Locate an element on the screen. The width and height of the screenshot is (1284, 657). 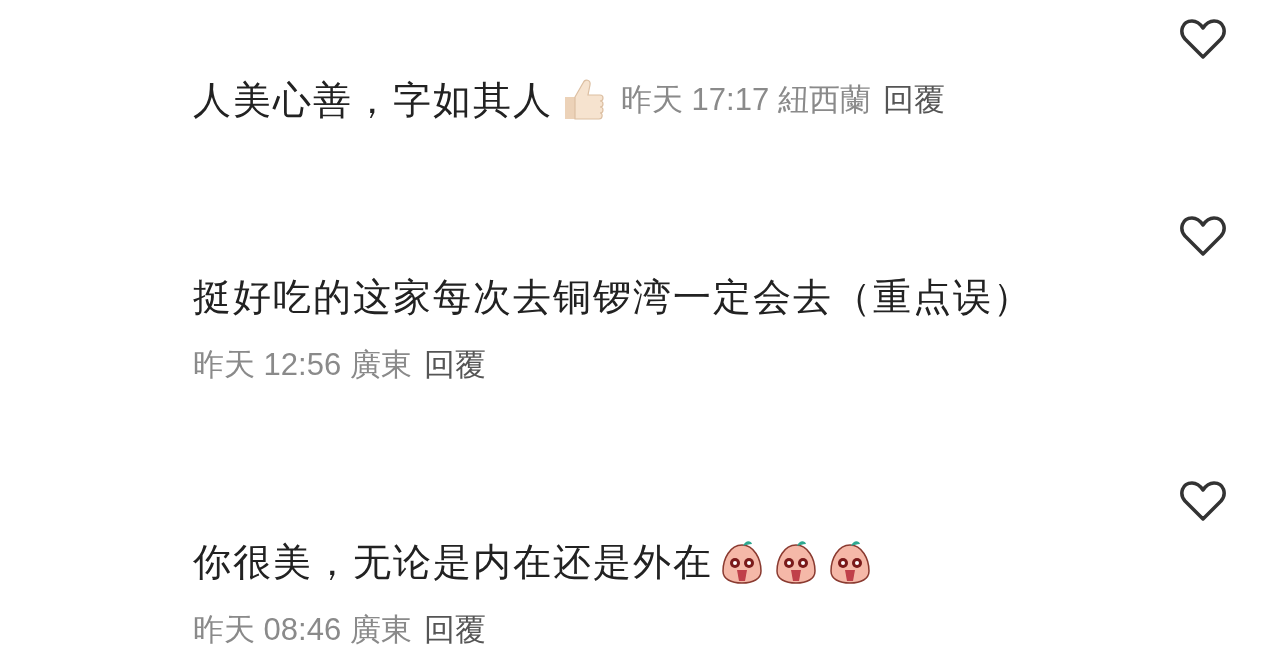
comment-meta: 昨天 08:46 廣東 is located at coordinates (302, 630).